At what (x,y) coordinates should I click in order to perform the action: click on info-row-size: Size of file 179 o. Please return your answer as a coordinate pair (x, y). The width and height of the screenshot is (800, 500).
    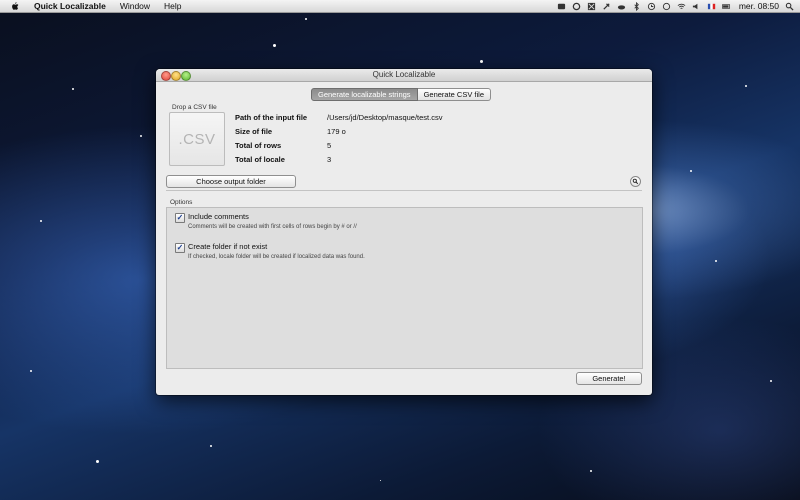
    Looking at the image, I should click on (385, 134).